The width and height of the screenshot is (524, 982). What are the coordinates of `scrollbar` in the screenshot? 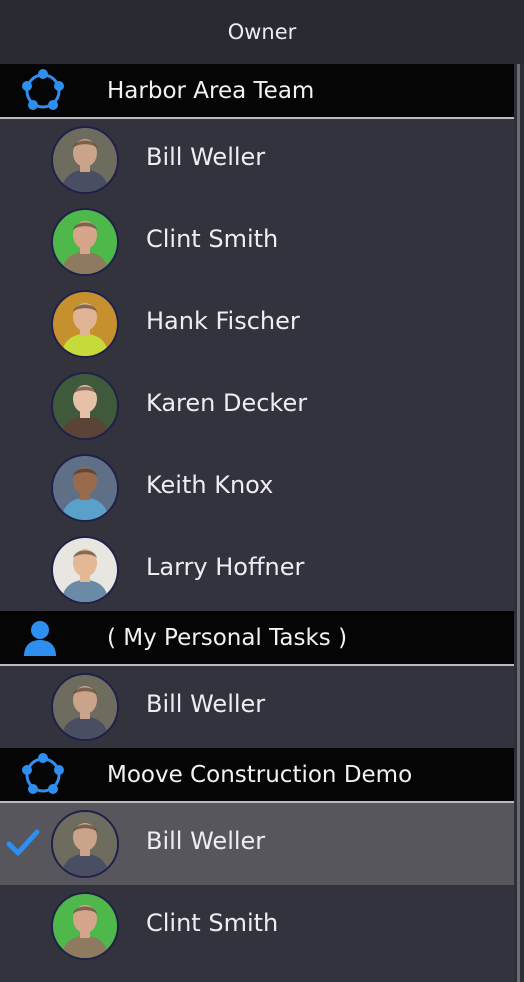 It's located at (519, 523).